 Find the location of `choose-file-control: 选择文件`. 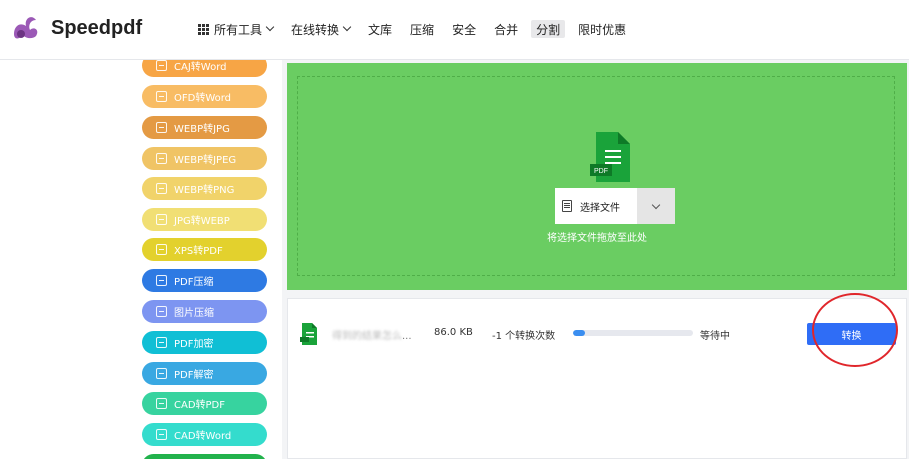

choose-file-control: 选择文件 is located at coordinates (615, 206).